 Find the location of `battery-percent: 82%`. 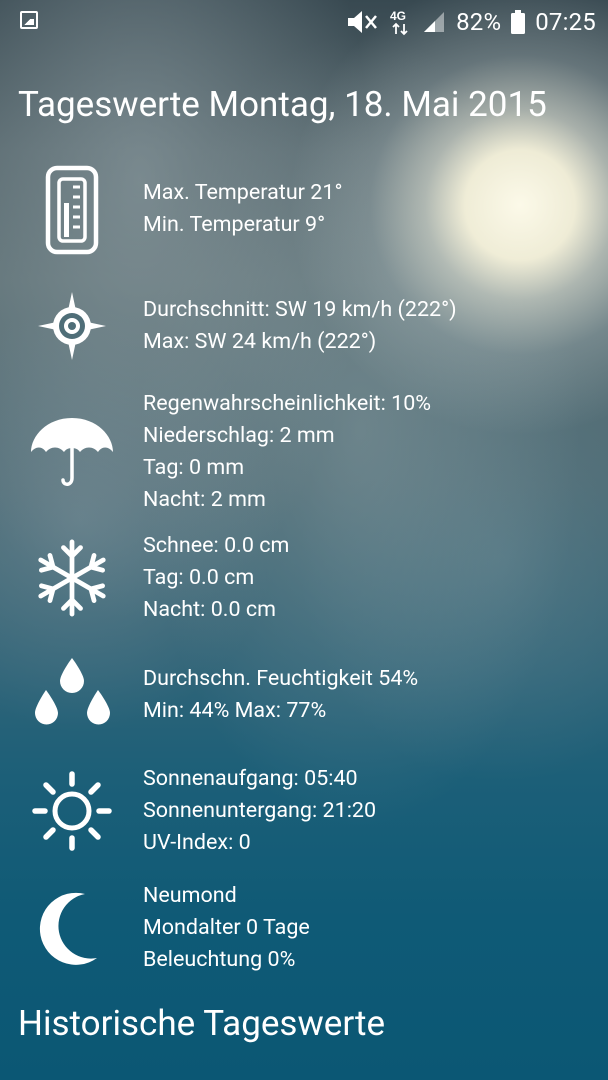

battery-percent: 82% is located at coordinates (479, 22).